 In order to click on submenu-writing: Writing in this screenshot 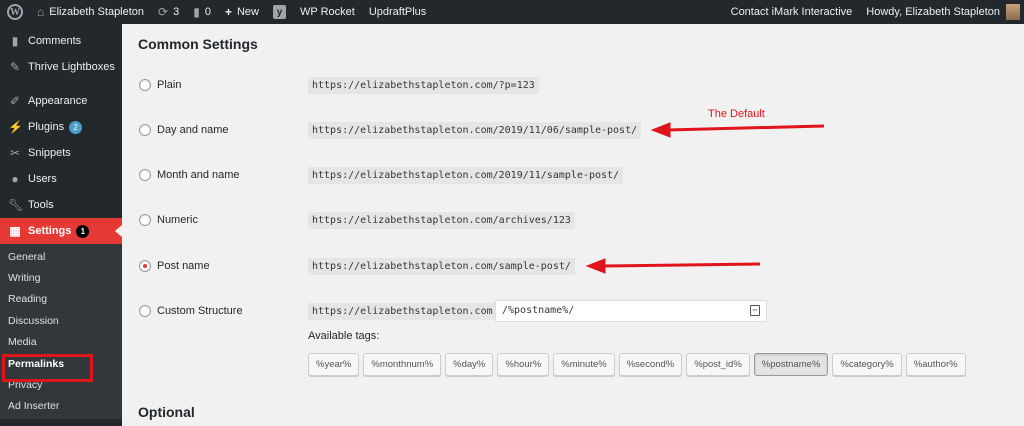, I will do `click(61, 277)`.